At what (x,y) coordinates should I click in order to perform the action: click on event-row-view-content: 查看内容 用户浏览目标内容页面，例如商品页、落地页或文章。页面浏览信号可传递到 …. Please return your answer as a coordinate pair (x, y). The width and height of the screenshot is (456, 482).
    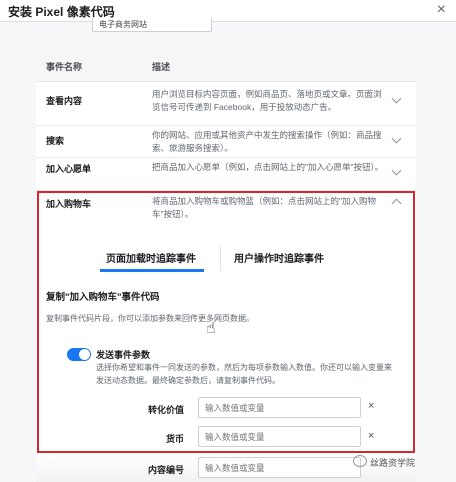
    Looking at the image, I should click on (226, 104).